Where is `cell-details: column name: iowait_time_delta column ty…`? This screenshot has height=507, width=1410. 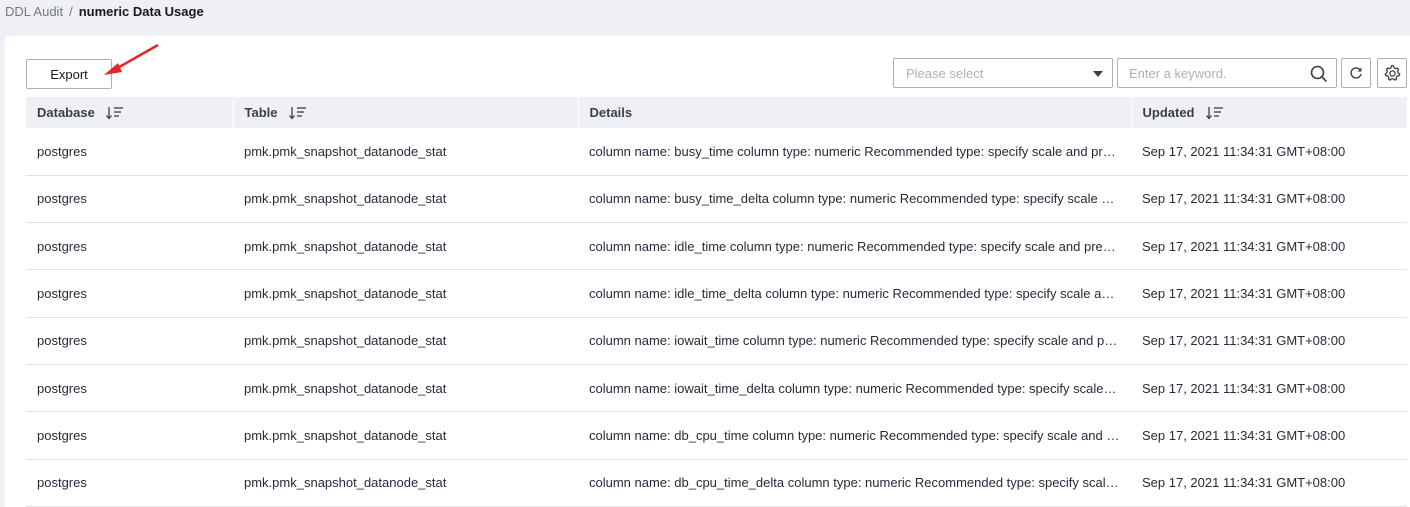
cell-details: column name: iowait_time_delta column ty… is located at coordinates (854, 388).